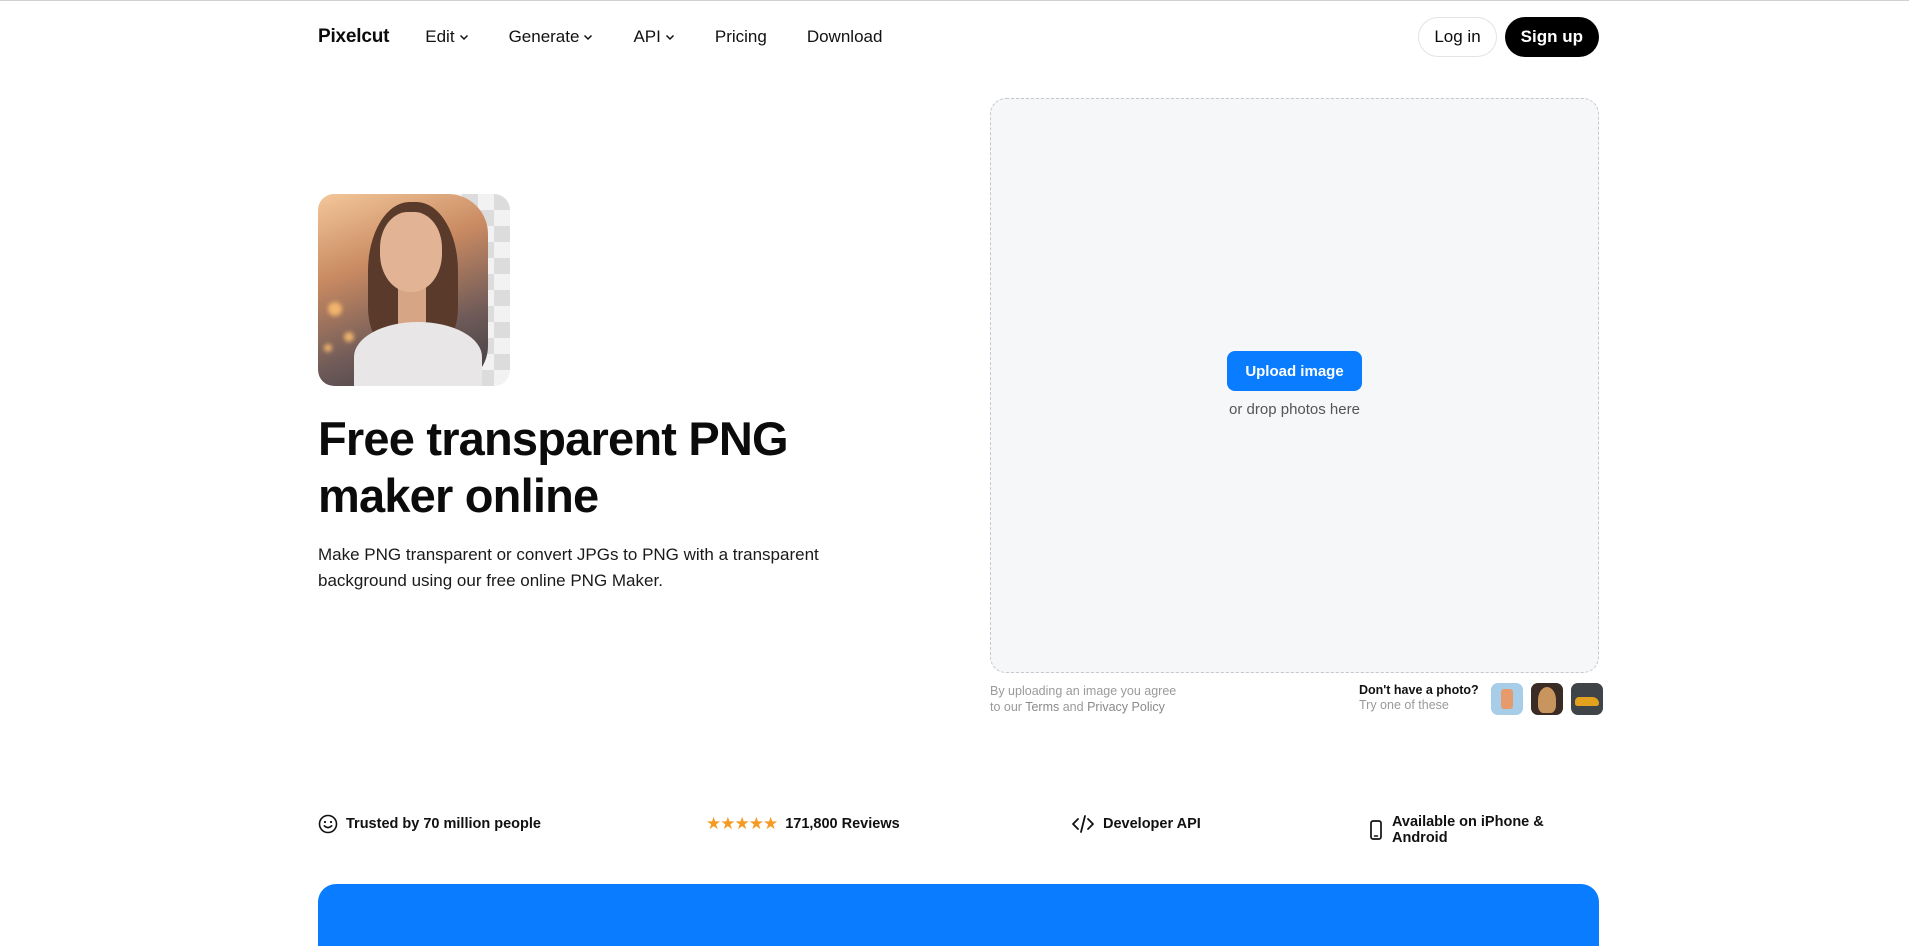 This screenshot has height=946, width=1909. What do you see at coordinates (443, 824) in the screenshot?
I see `trust-users-label: Trusted by 70 million people` at bounding box center [443, 824].